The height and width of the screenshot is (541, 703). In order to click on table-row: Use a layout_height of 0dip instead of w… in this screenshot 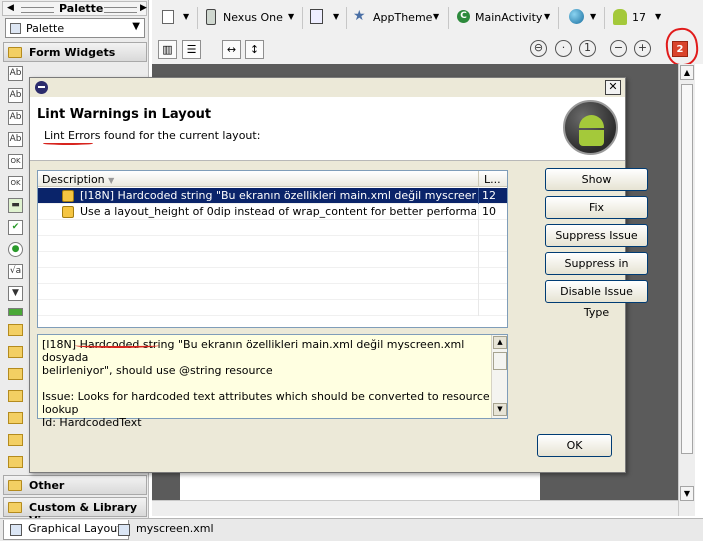, I will do `click(272, 212)`.